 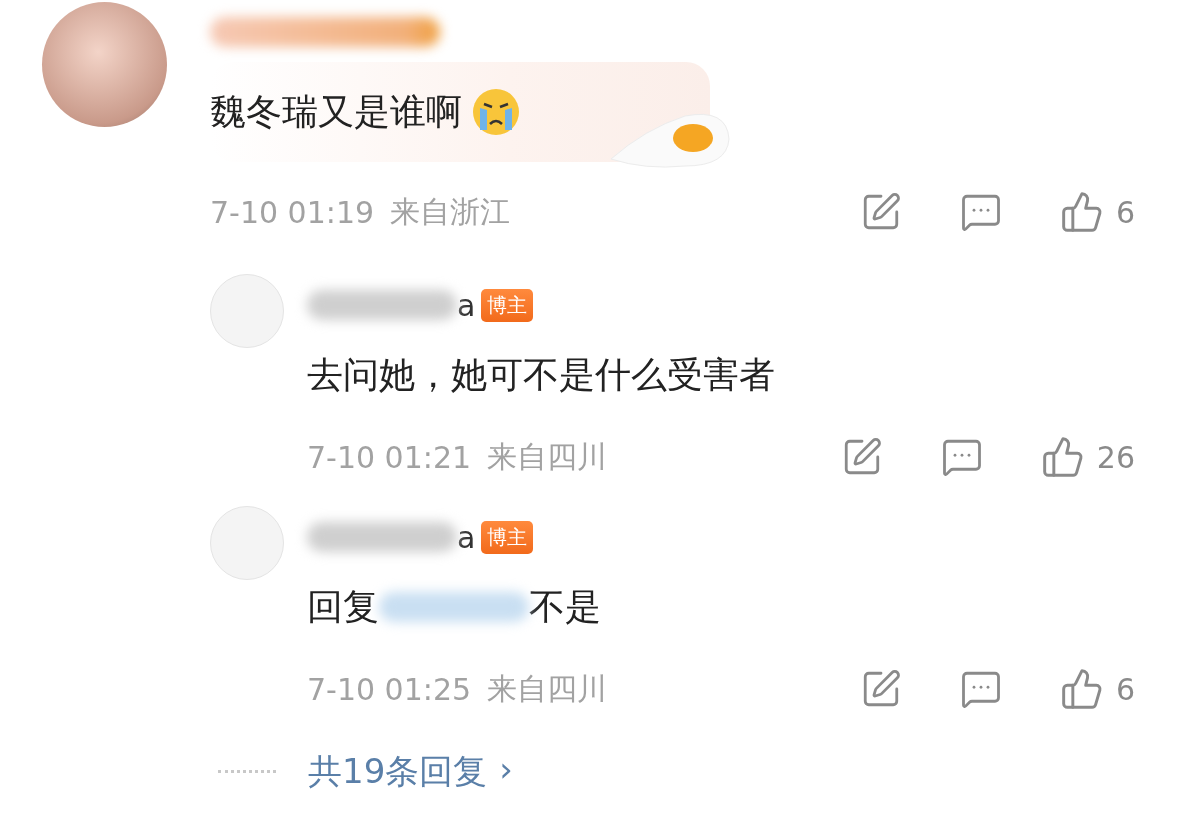 What do you see at coordinates (450, 211) in the screenshot?
I see `comment-location: 来自浙江` at bounding box center [450, 211].